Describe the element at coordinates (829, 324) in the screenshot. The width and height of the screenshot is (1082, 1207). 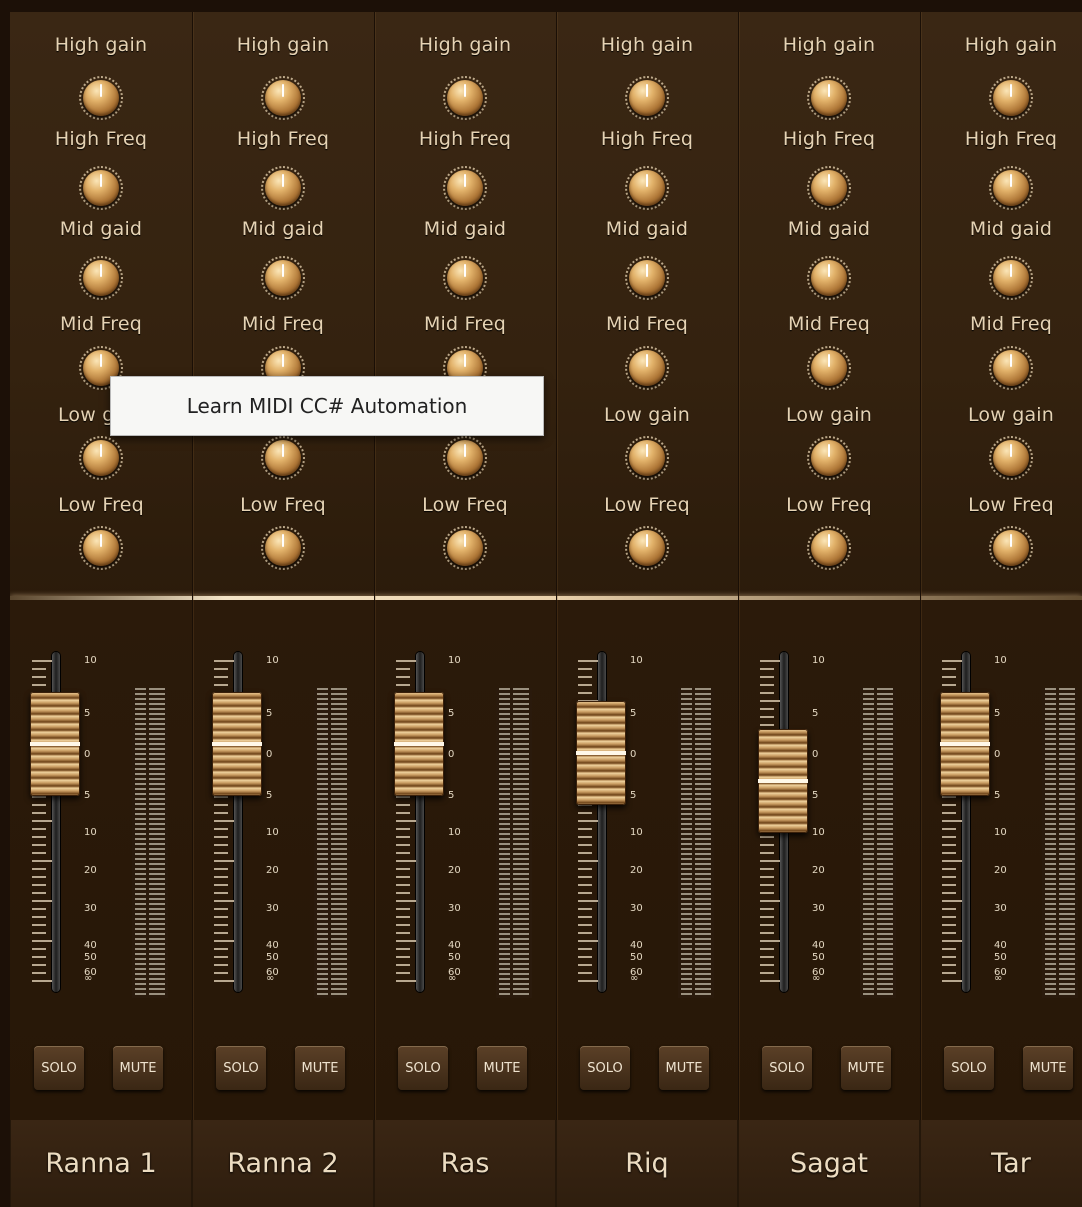
I see `eq-label: Mid Freq` at that location.